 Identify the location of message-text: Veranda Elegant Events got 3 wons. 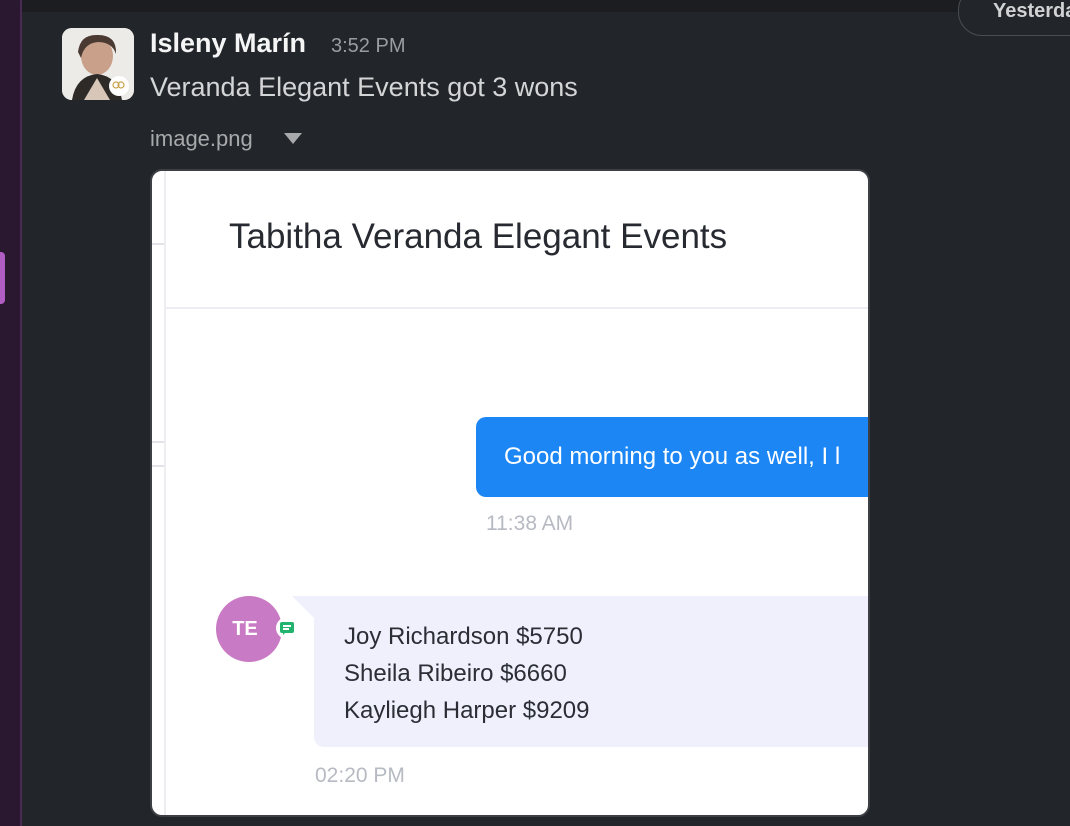
(364, 87).